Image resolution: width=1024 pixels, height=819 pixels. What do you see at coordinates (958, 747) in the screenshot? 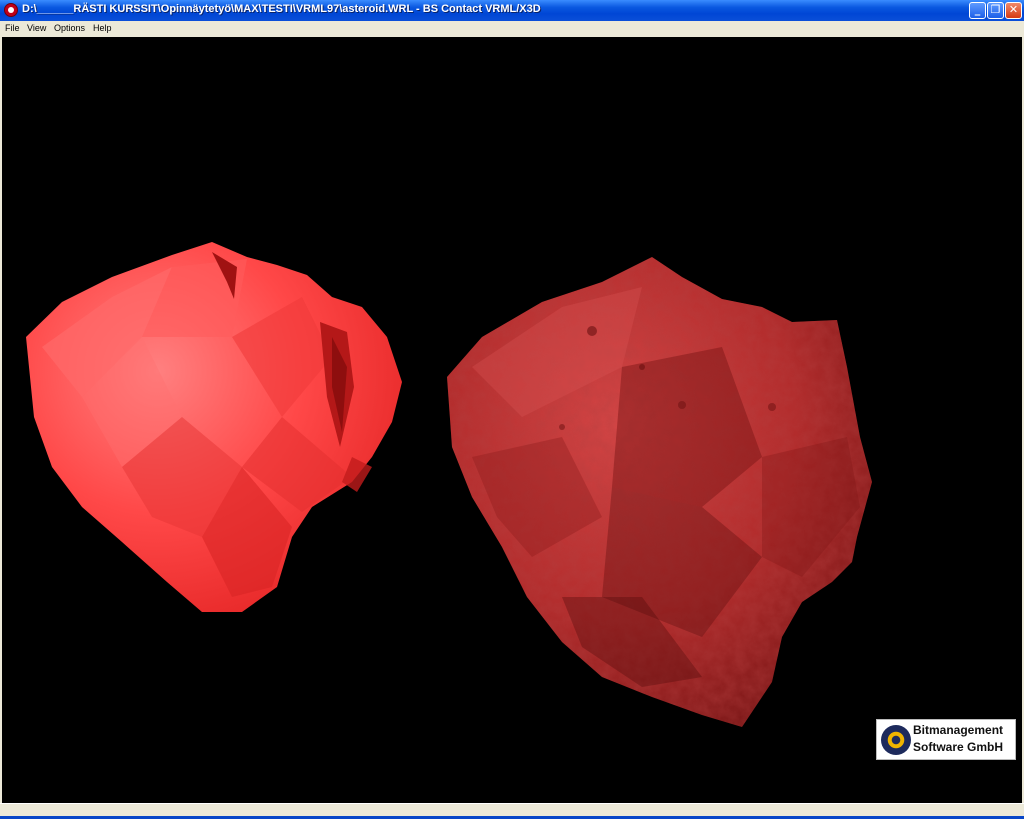
I see `logo-line-2: Software GmbH` at bounding box center [958, 747].